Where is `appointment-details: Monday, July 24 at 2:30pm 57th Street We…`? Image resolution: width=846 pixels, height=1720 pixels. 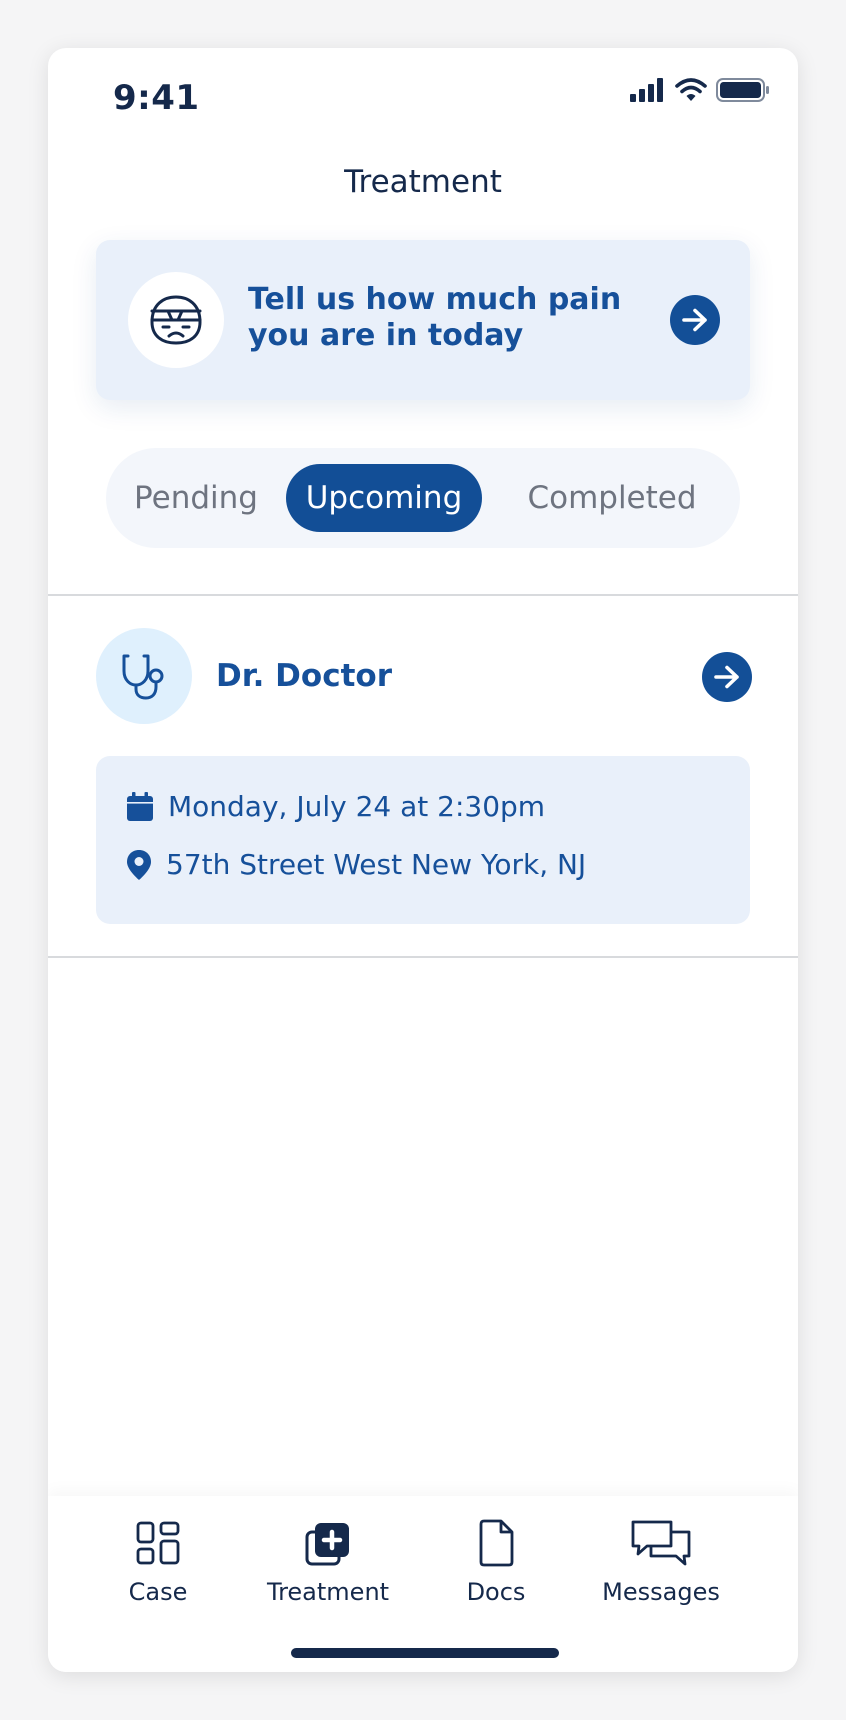 appointment-details: Monday, July 24 at 2:30pm 57th Street We… is located at coordinates (423, 840).